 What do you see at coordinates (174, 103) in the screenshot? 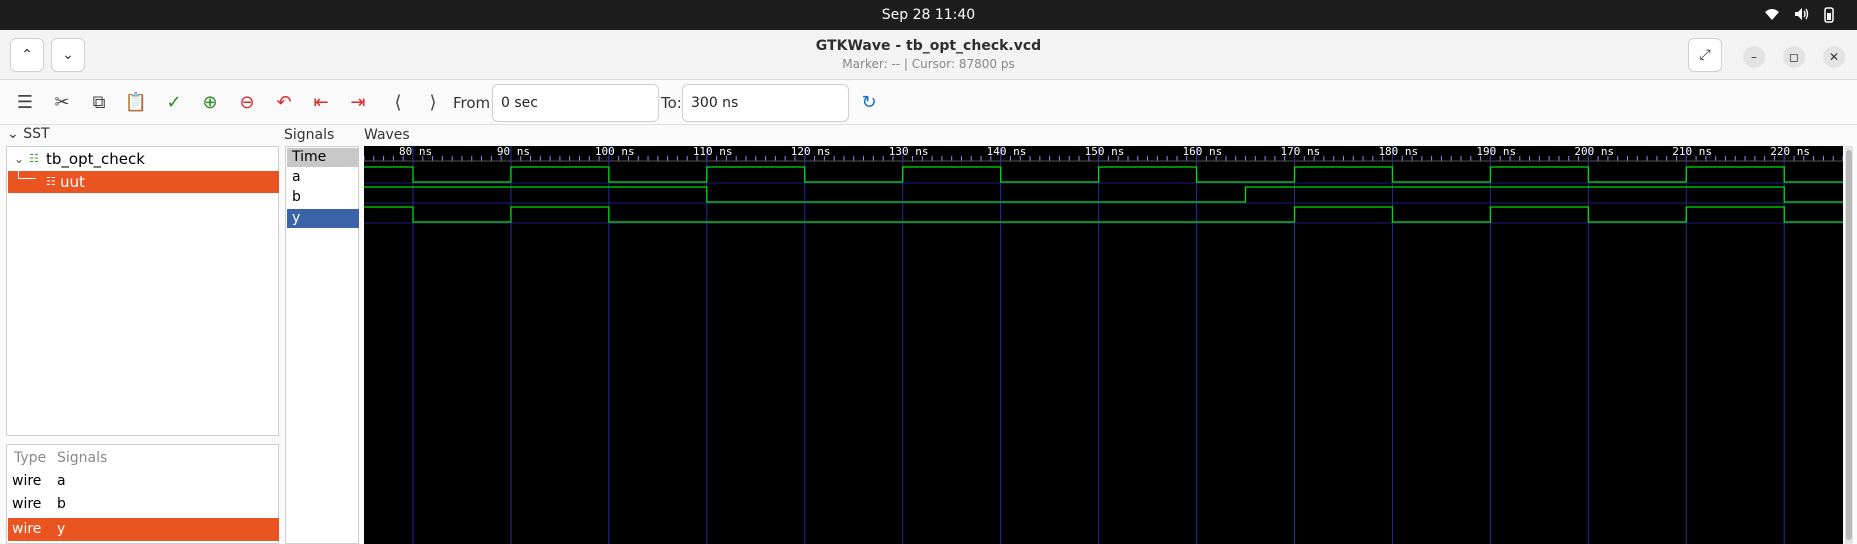
I see `select-all-icon: ✓` at bounding box center [174, 103].